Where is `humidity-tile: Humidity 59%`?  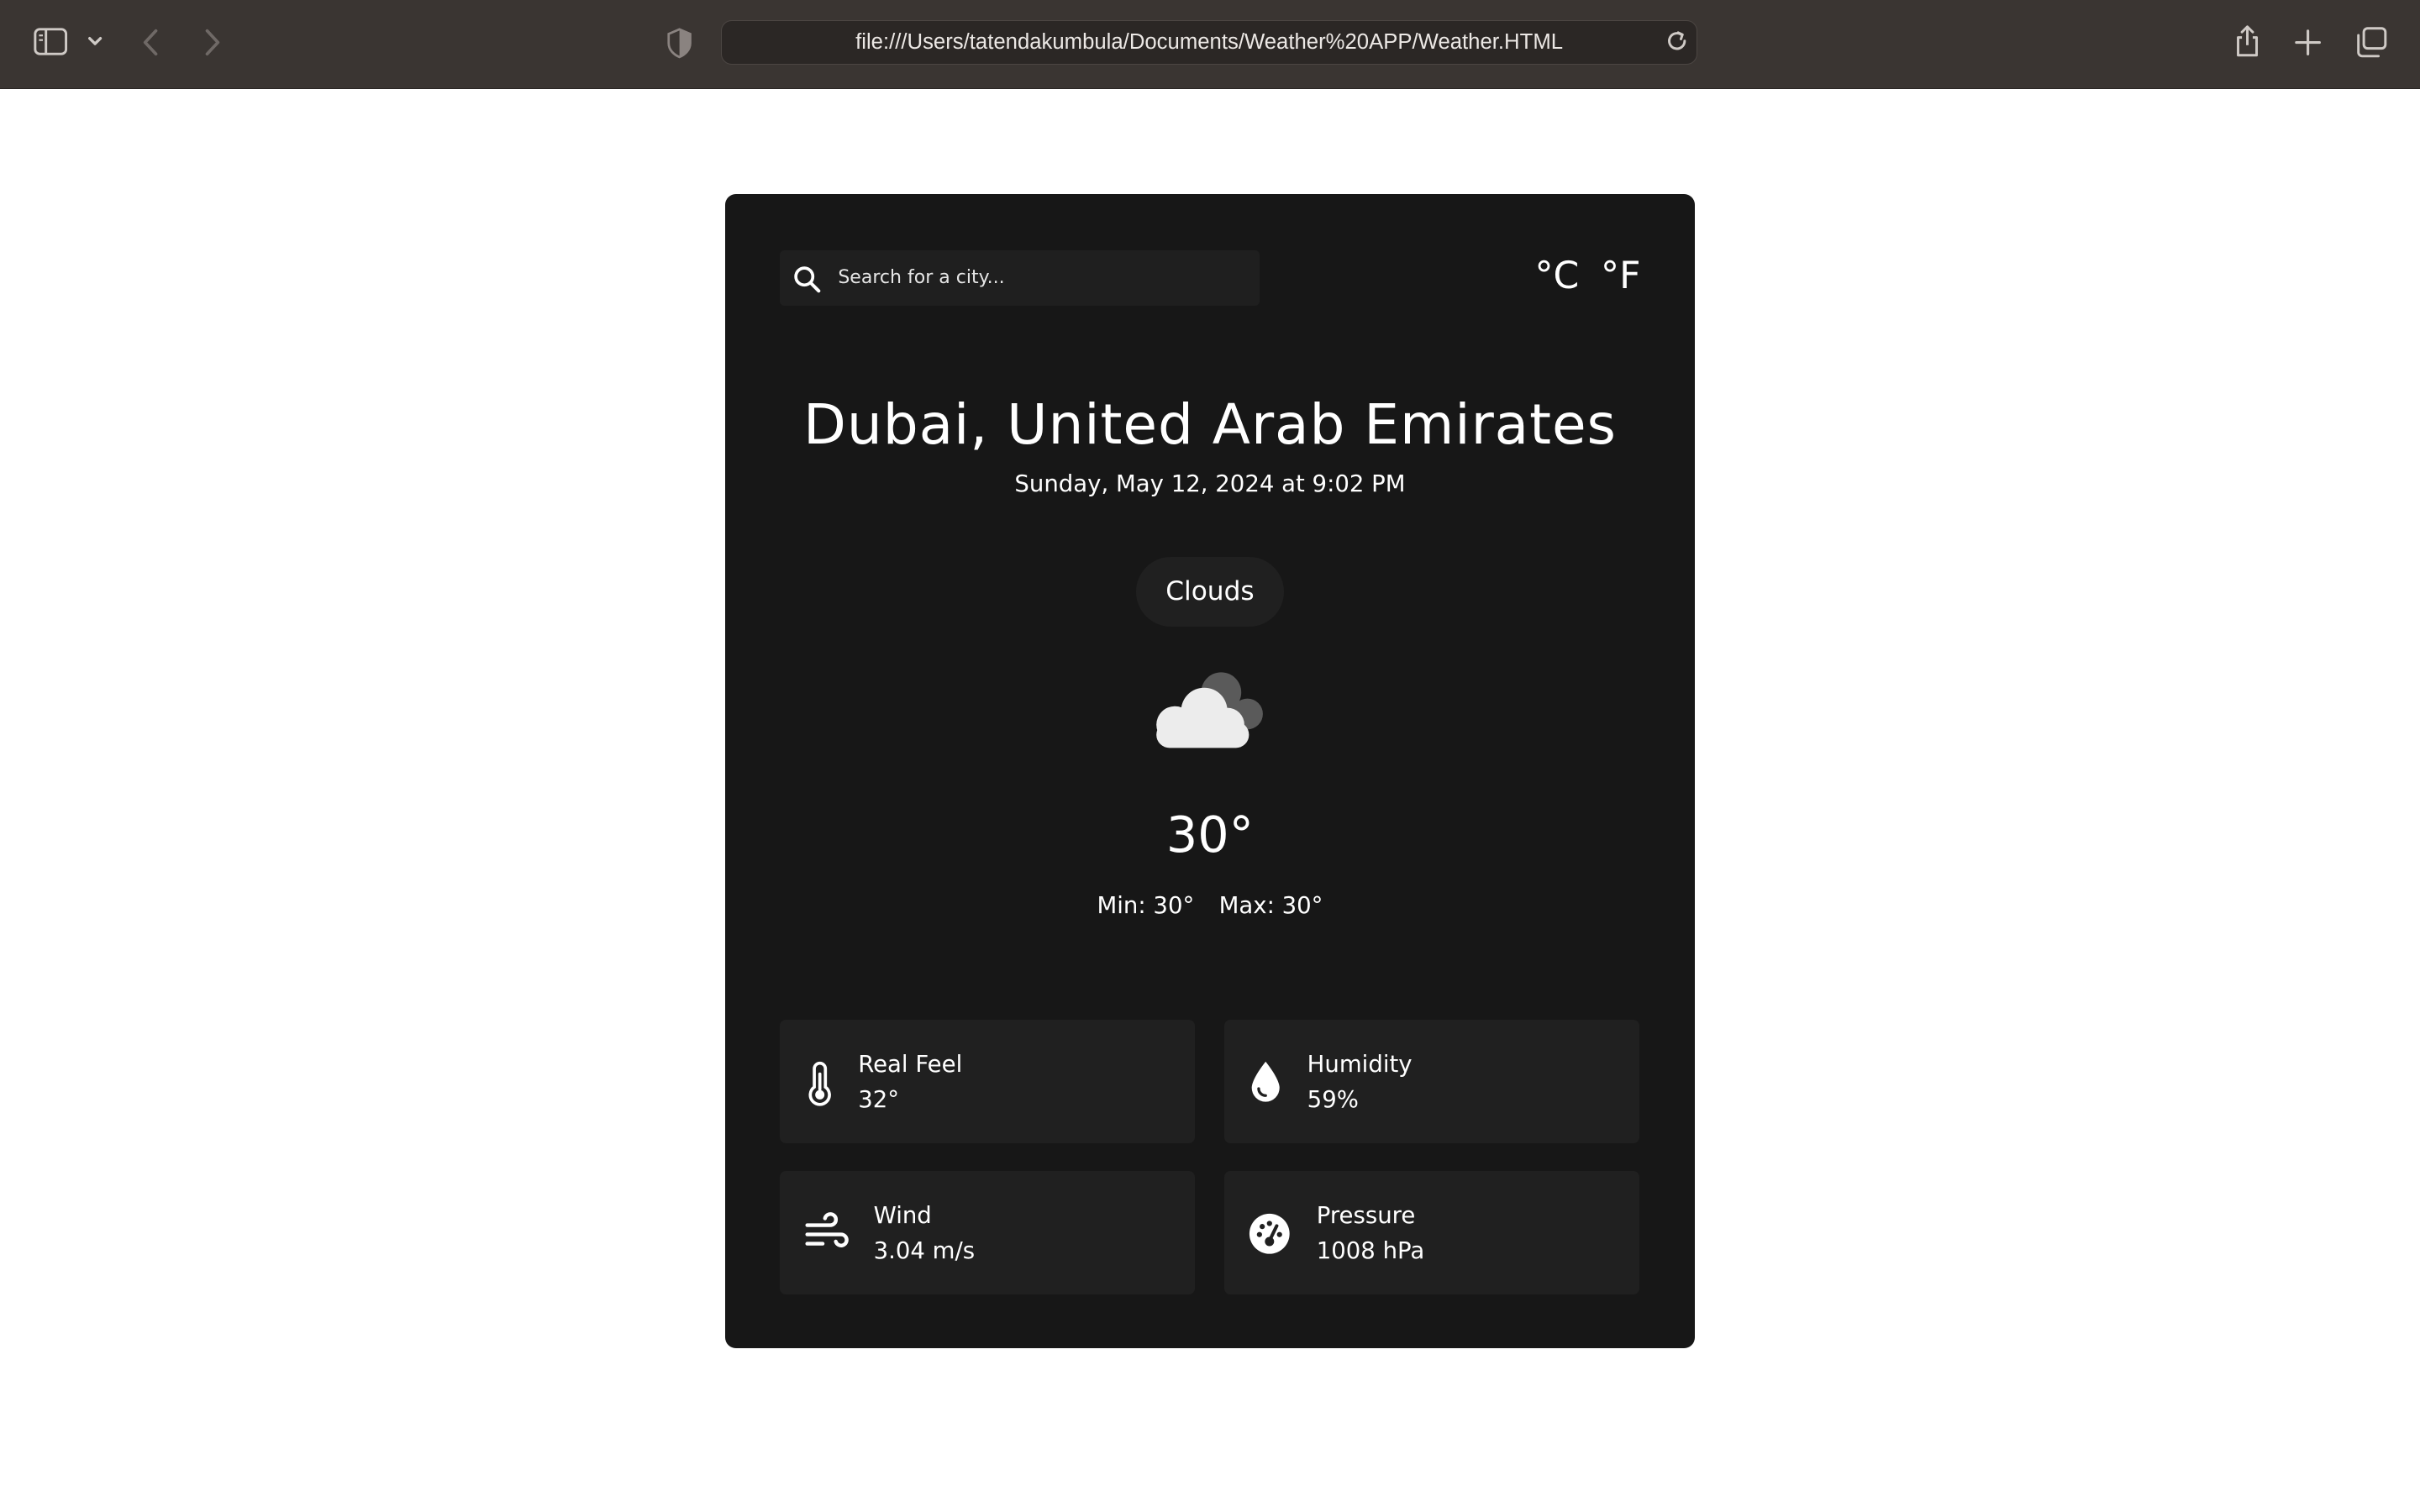
humidity-tile: Humidity 59% is located at coordinates (1431, 1081).